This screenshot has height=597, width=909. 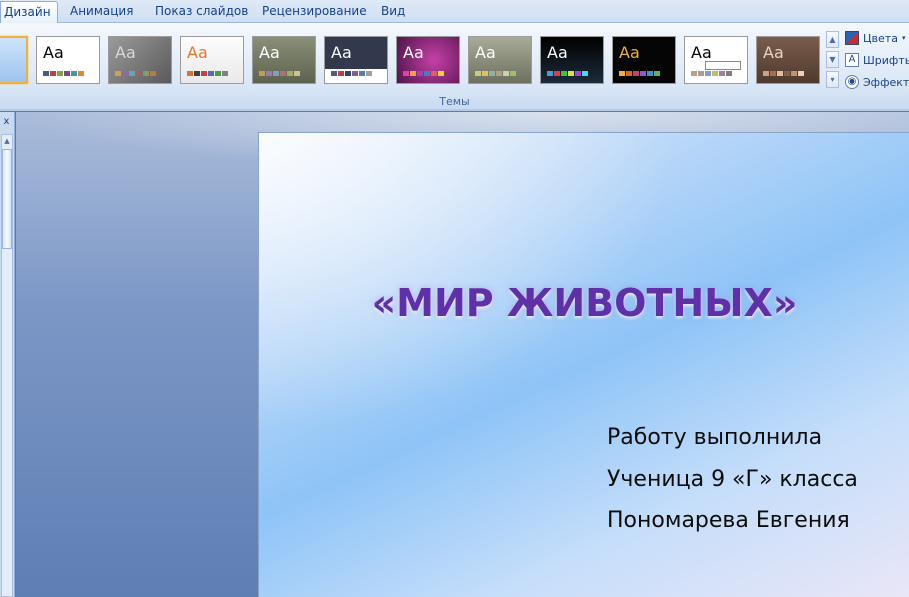 I want to click on scrollbar-thumb, so click(x=7, y=199).